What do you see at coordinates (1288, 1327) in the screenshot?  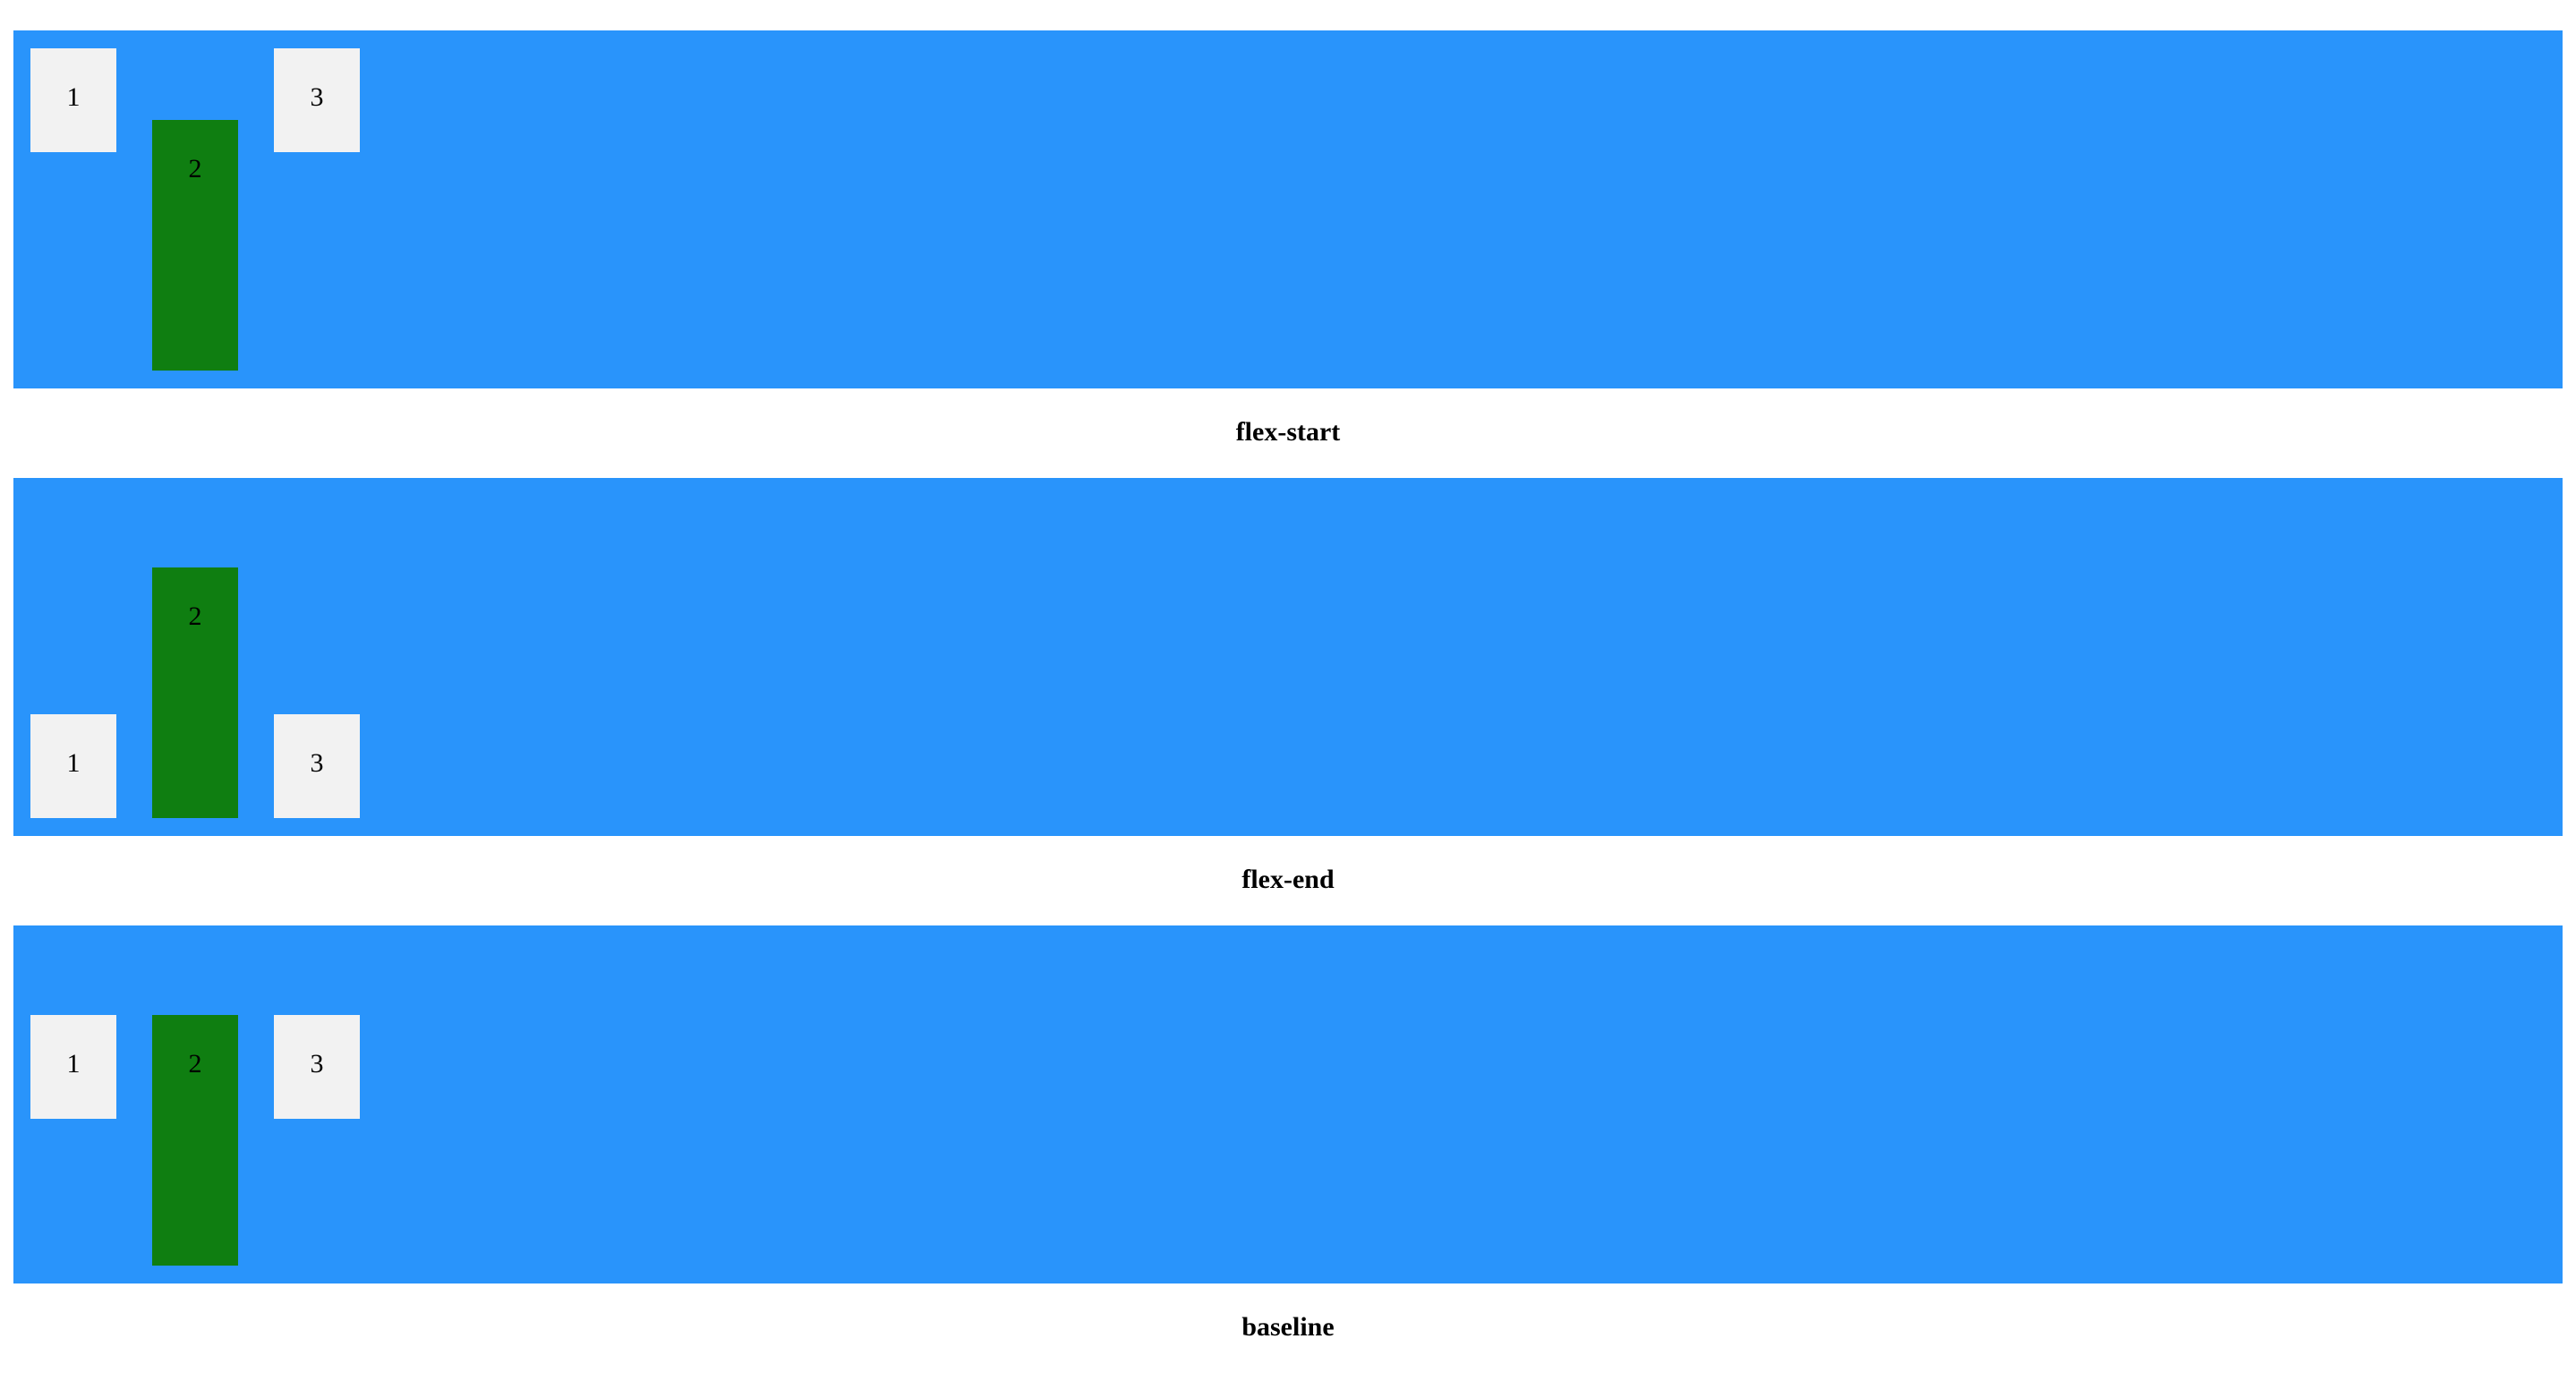 I see `demo-caption-baseline: baseline` at bounding box center [1288, 1327].